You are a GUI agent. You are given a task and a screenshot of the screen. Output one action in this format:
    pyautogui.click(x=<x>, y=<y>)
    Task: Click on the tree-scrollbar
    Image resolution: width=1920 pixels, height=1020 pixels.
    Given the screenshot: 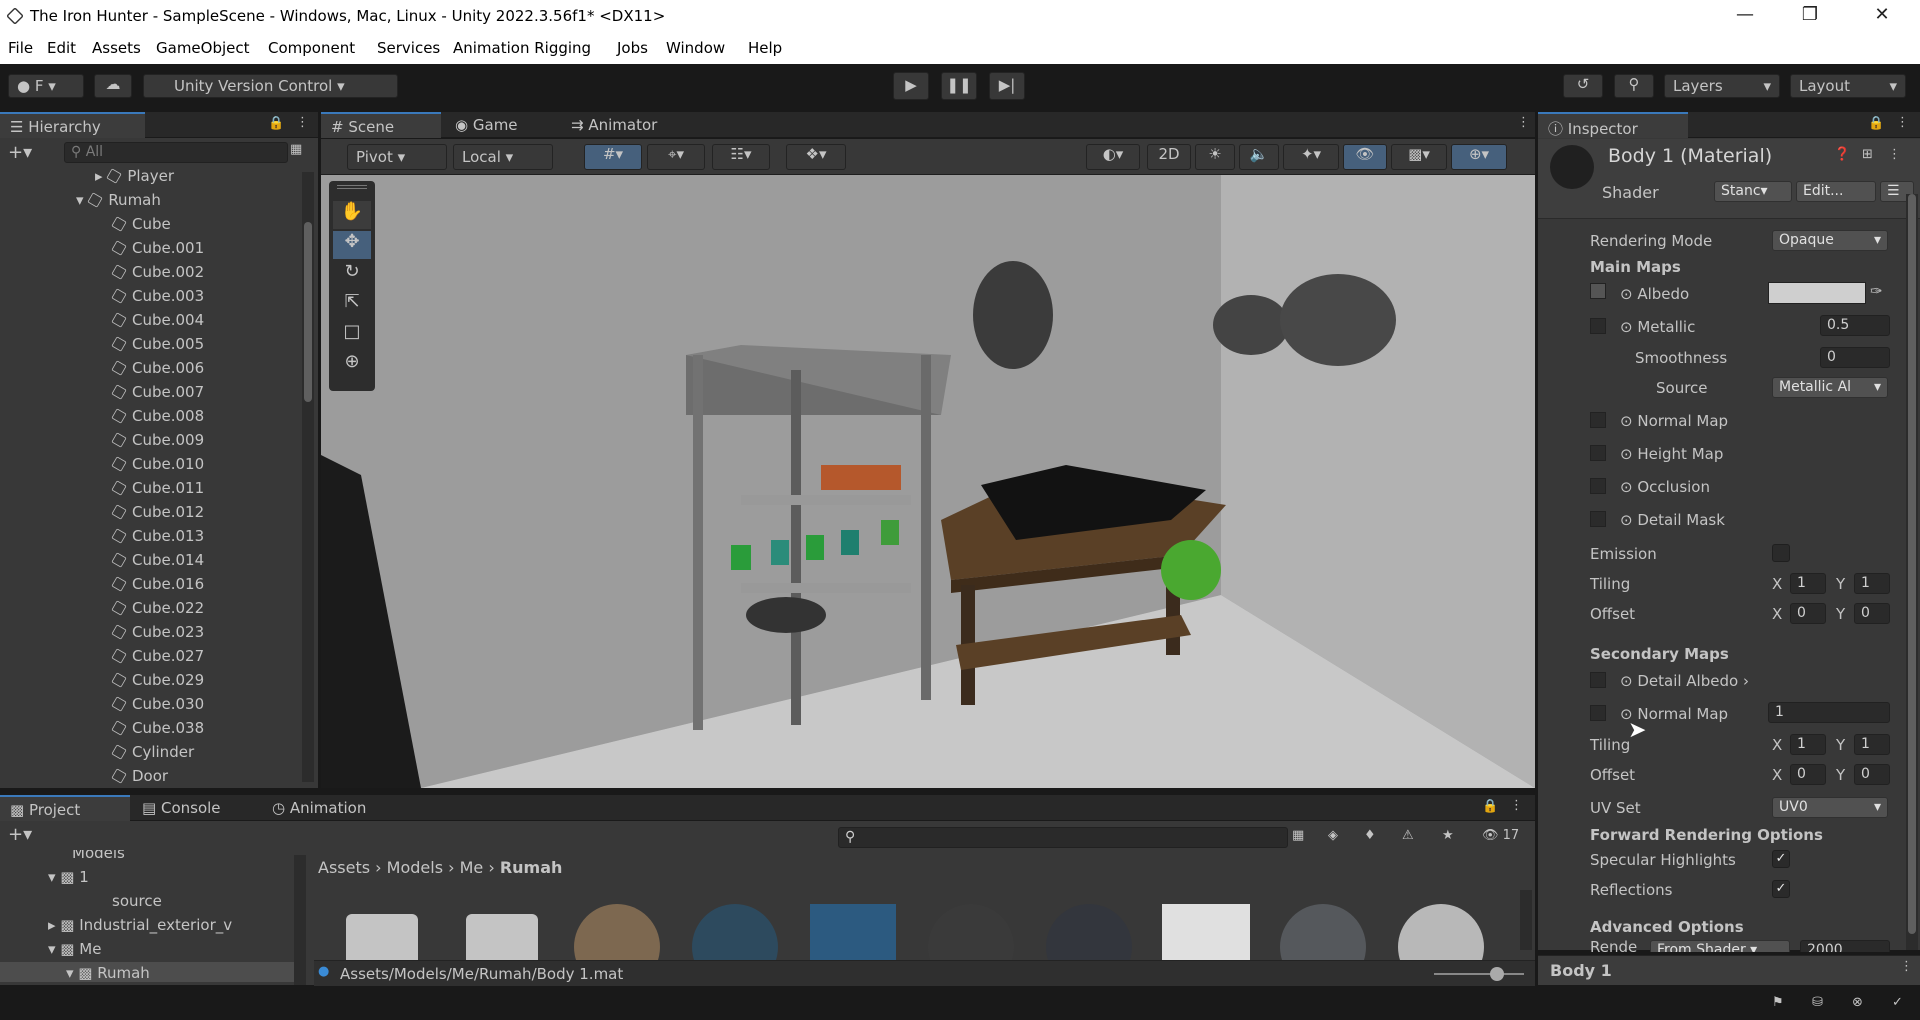 What is the action you would take?
    pyautogui.click(x=300, y=920)
    